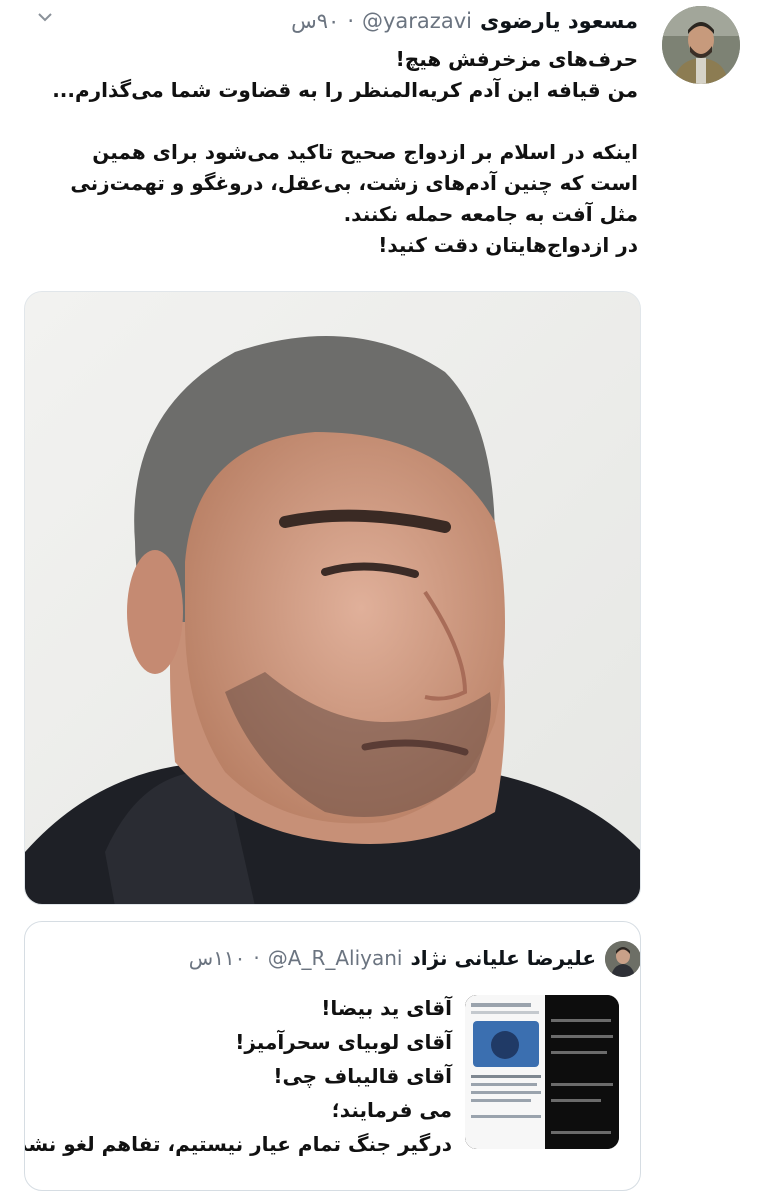  What do you see at coordinates (362, 1076) in the screenshot?
I see `quoted-text-line: آقای قالیباف چی!` at bounding box center [362, 1076].